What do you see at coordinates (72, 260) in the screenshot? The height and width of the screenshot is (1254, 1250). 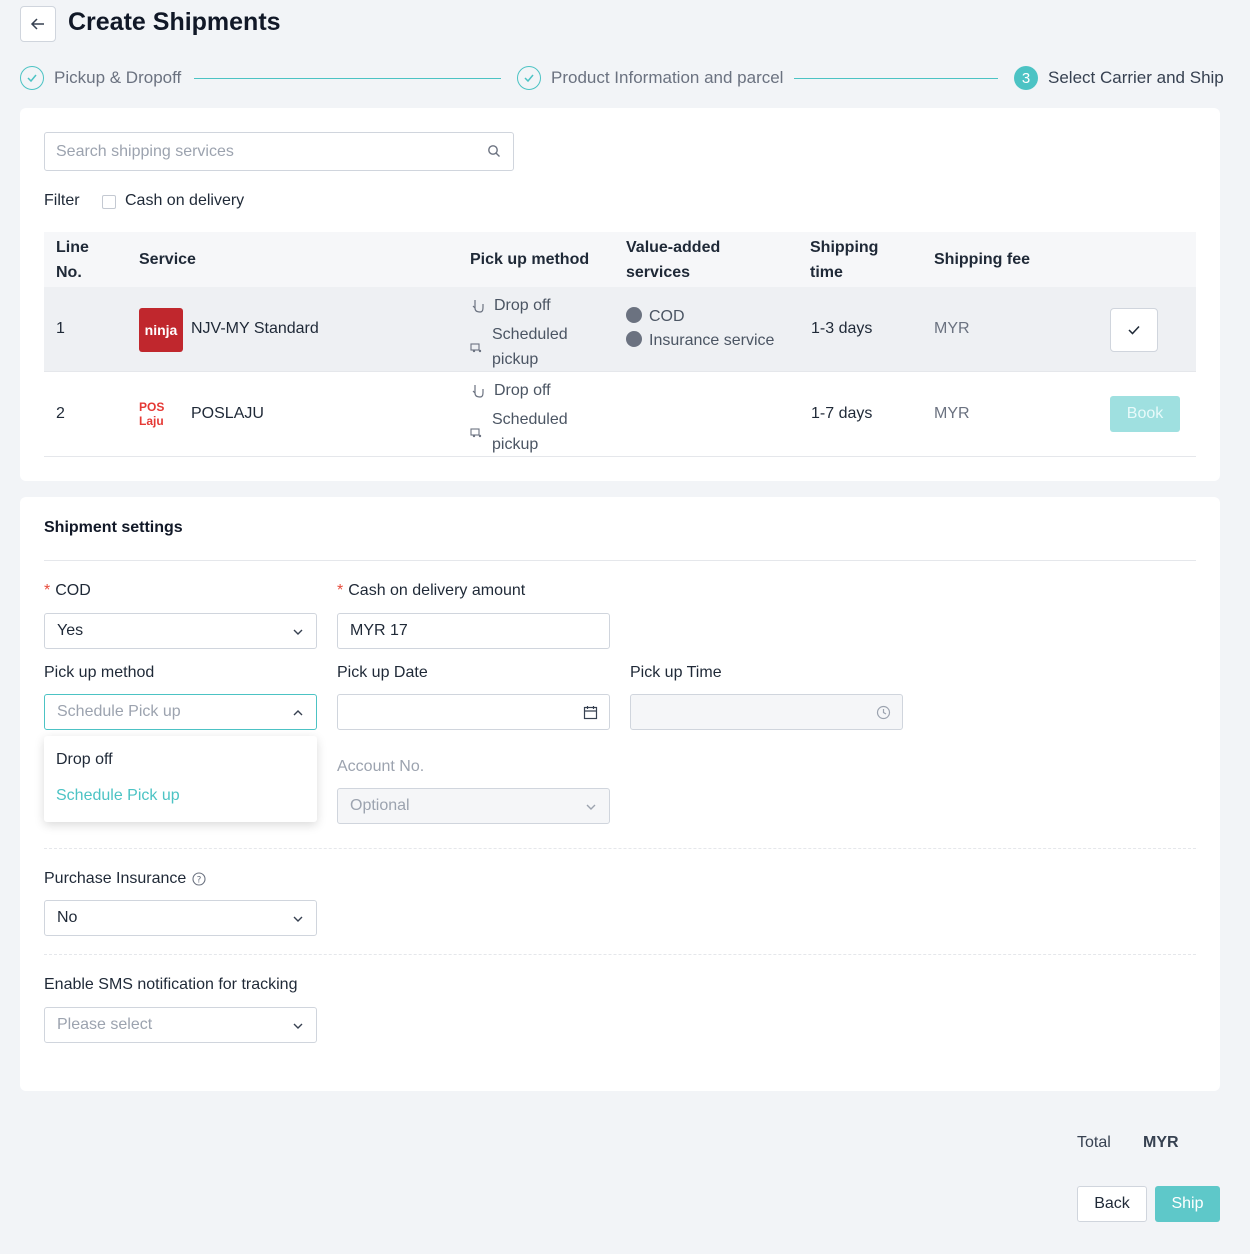 I see `col-line-no: Line No.` at bounding box center [72, 260].